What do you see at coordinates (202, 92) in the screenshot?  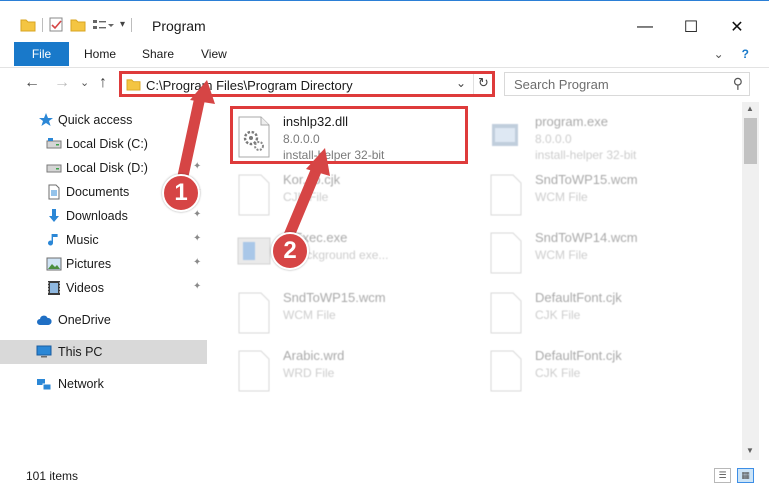 I see `arrow-head-address-bar` at bounding box center [202, 92].